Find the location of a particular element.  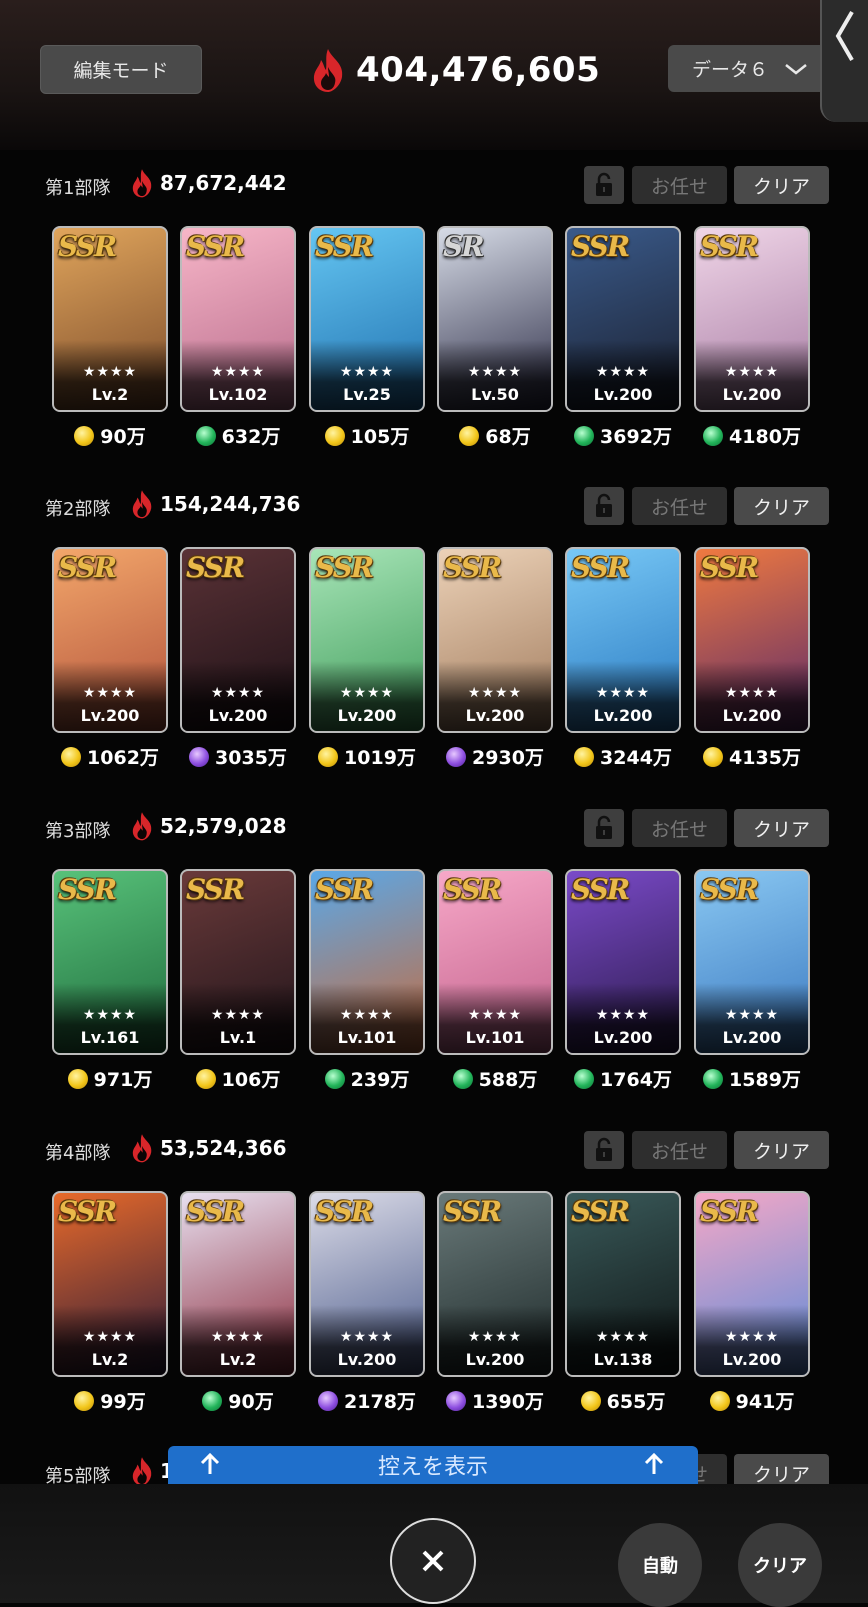

team-header: 第3部隊 52,579,028 お任せ クリア is located at coordinates (434, 829).